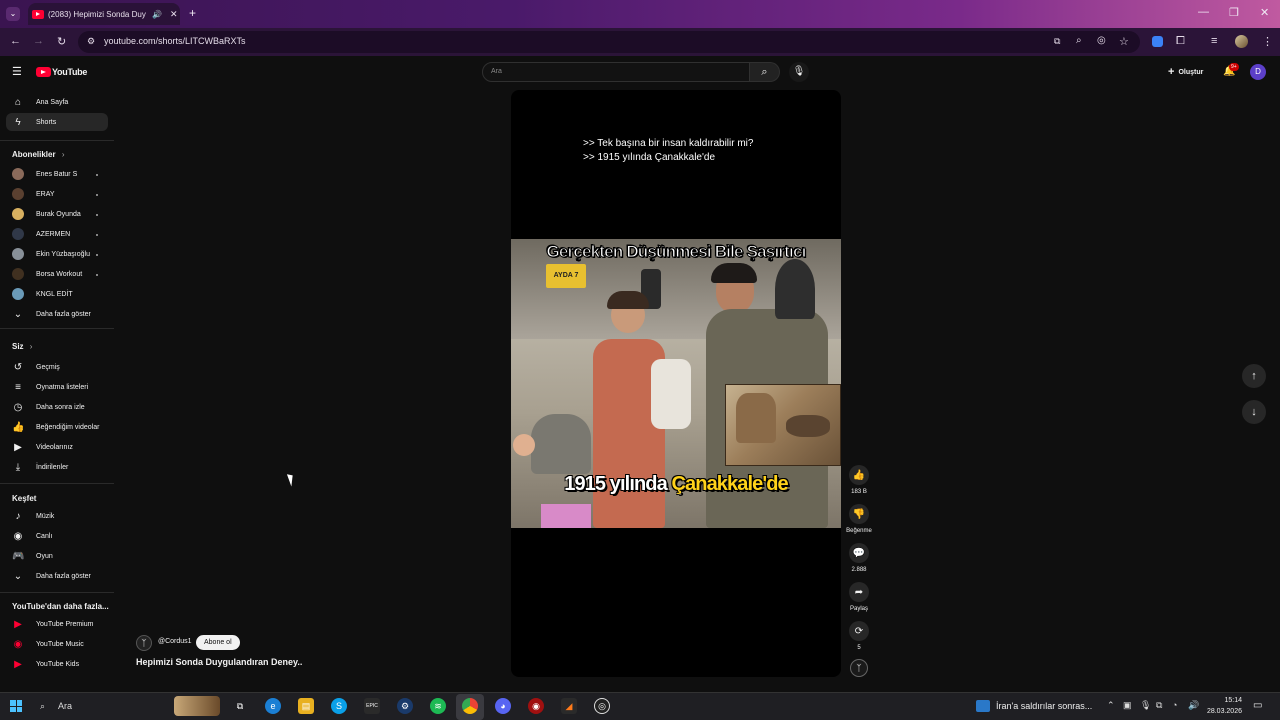 The width and height of the screenshot is (1280, 720). I want to click on short-title: Hepimizi Sonda Duygulandıran Deney.., so click(219, 662).